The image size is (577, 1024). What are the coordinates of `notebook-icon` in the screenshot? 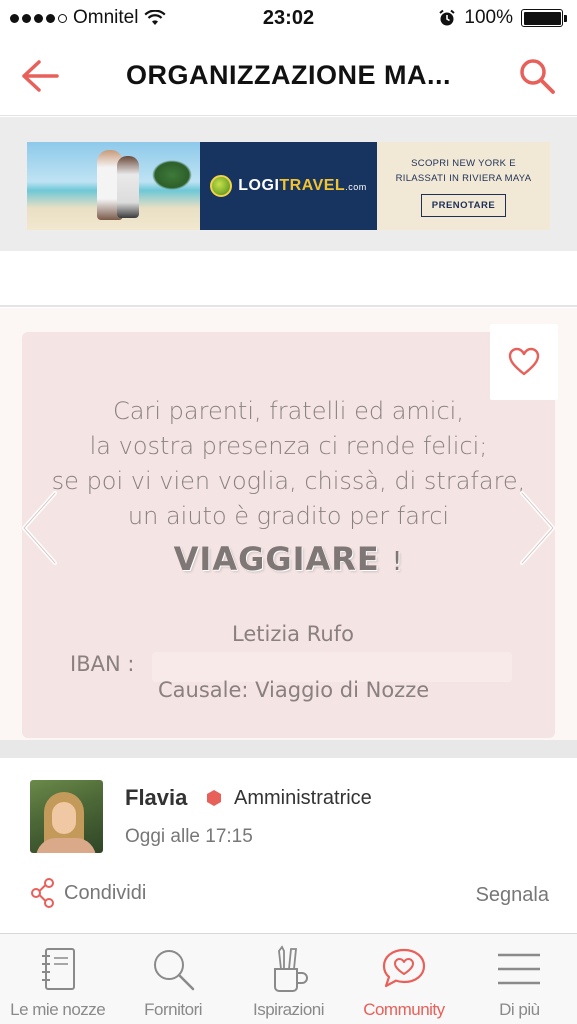 It's located at (58, 969).